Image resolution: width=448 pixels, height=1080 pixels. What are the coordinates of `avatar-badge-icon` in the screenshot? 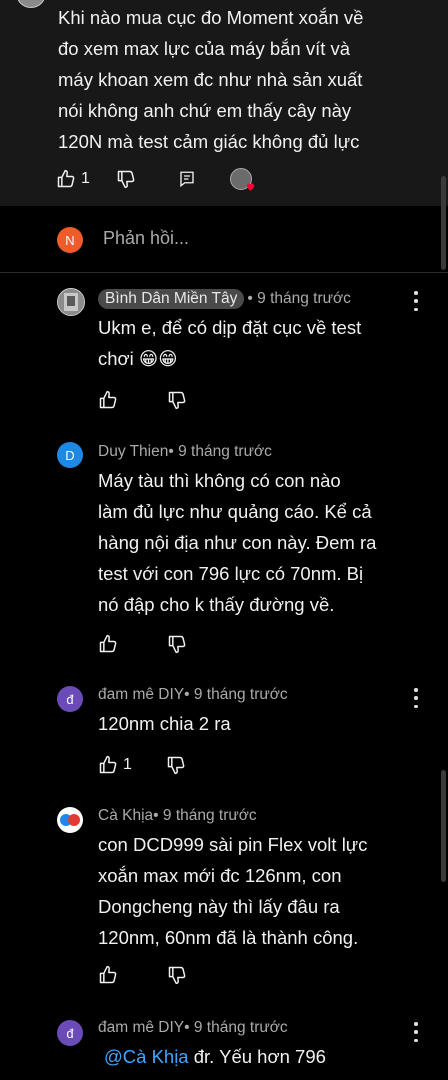 It's located at (70, 820).